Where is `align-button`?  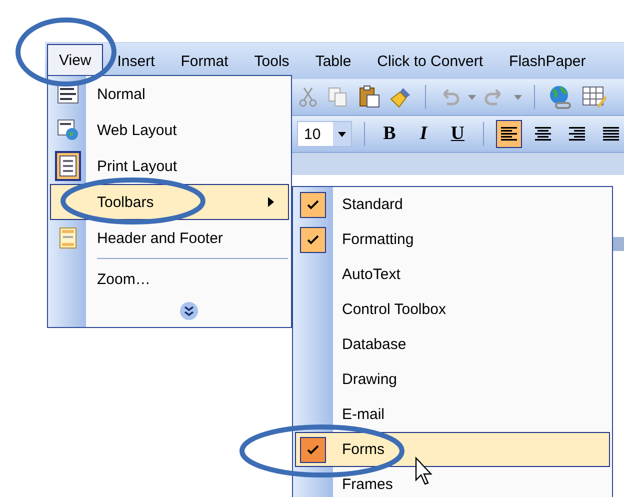
align-button is located at coordinates (509, 134).